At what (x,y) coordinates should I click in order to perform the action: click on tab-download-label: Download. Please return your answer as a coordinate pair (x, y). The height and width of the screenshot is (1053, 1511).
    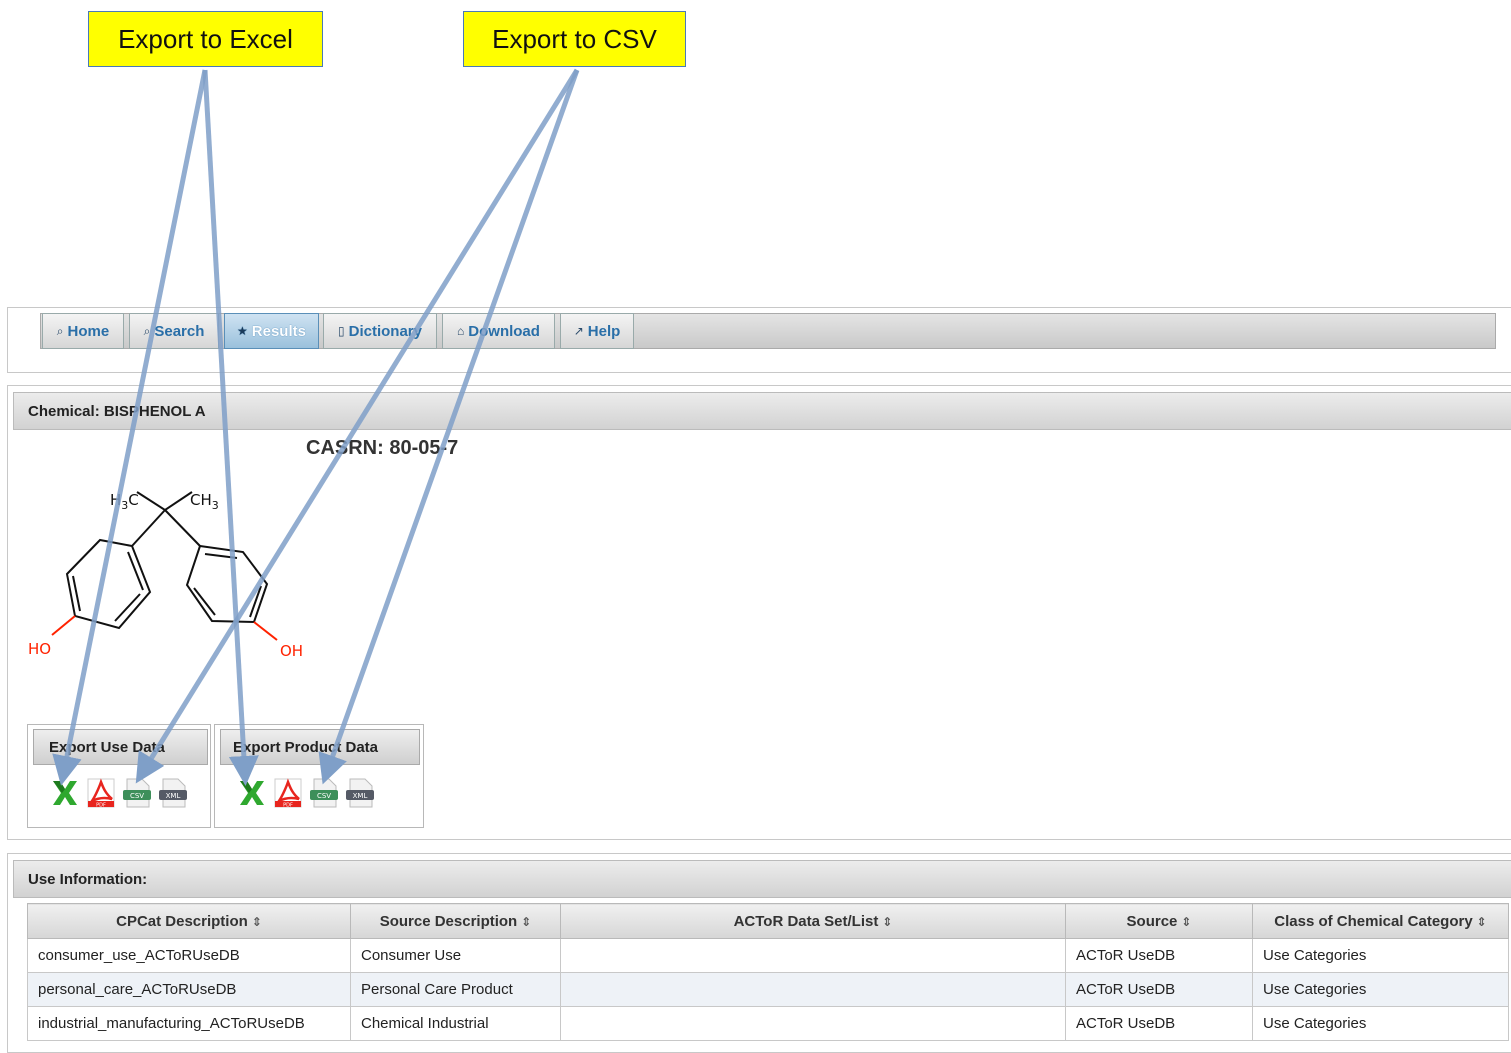
    Looking at the image, I should click on (504, 331).